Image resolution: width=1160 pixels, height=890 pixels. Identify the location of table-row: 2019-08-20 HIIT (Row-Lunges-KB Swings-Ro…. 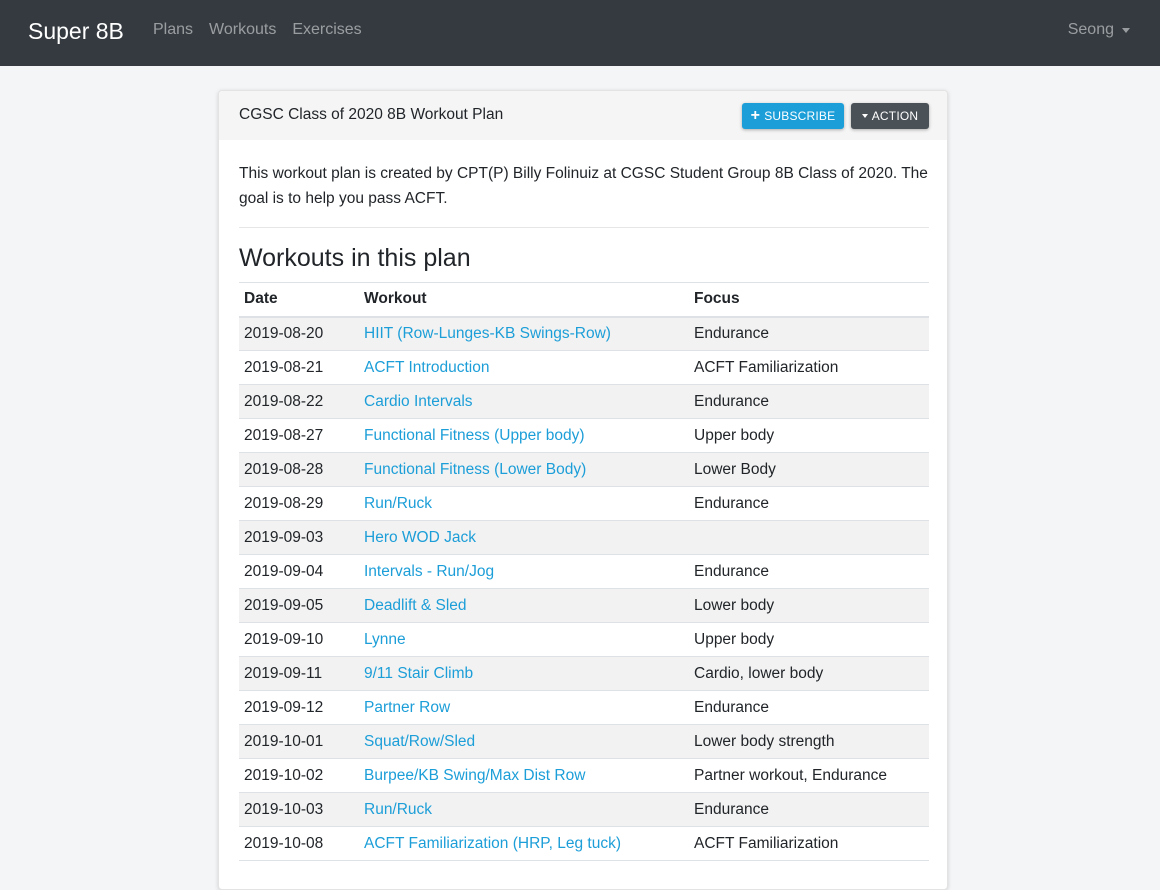
(584, 333).